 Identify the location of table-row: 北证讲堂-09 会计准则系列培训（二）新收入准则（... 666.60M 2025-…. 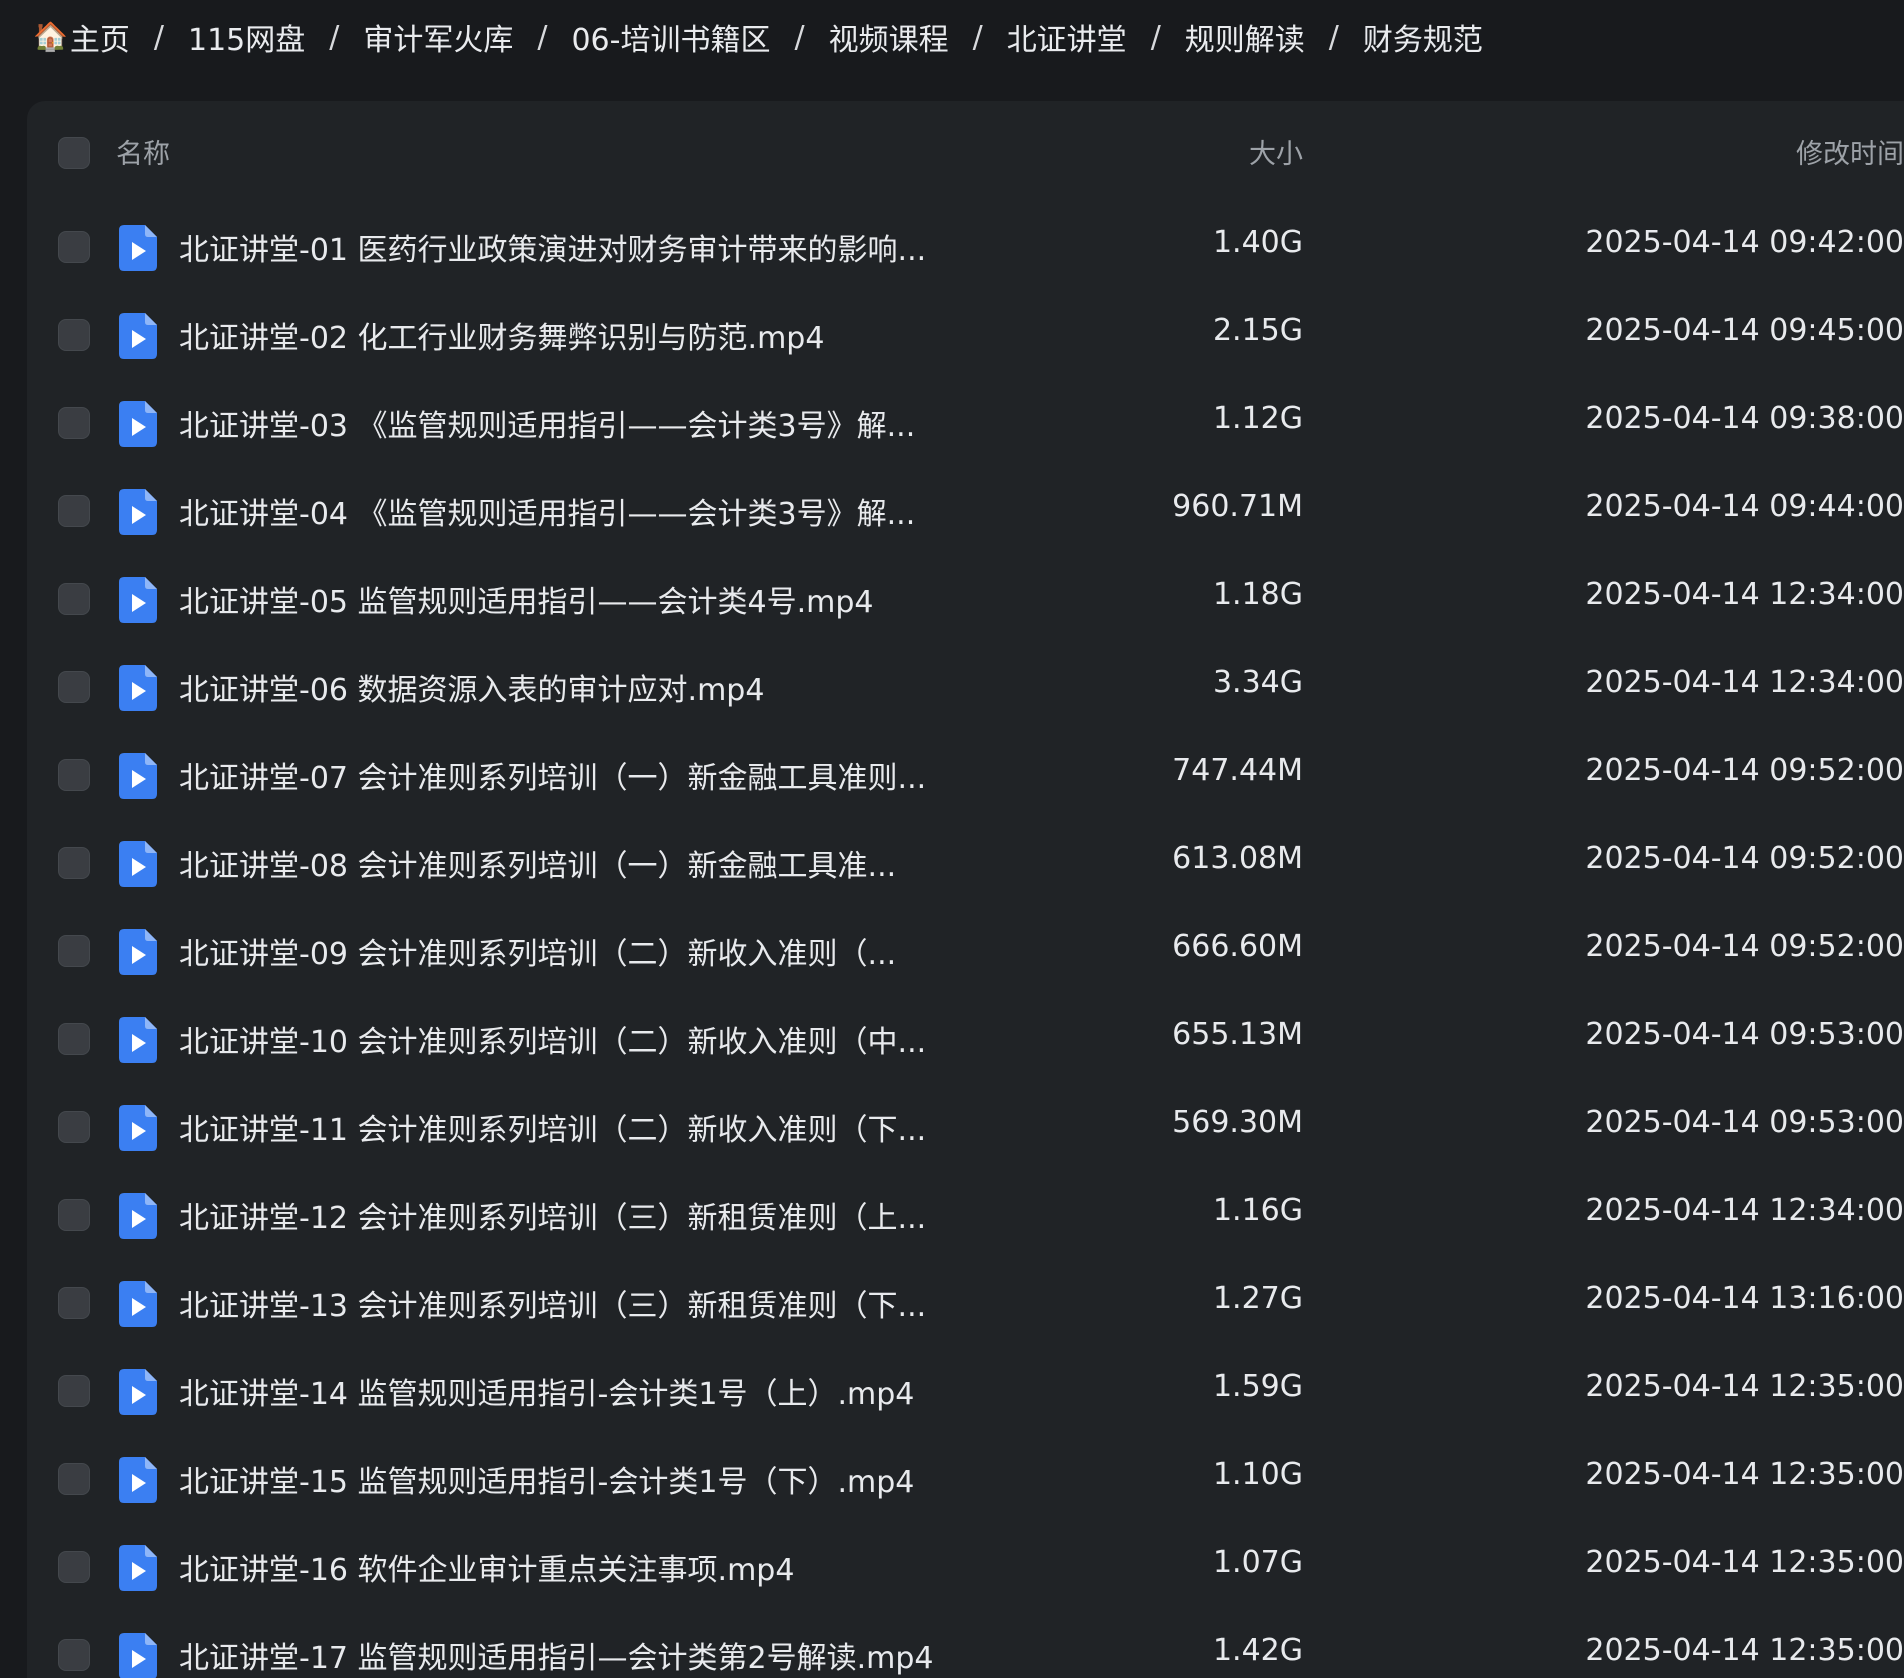
(965, 951).